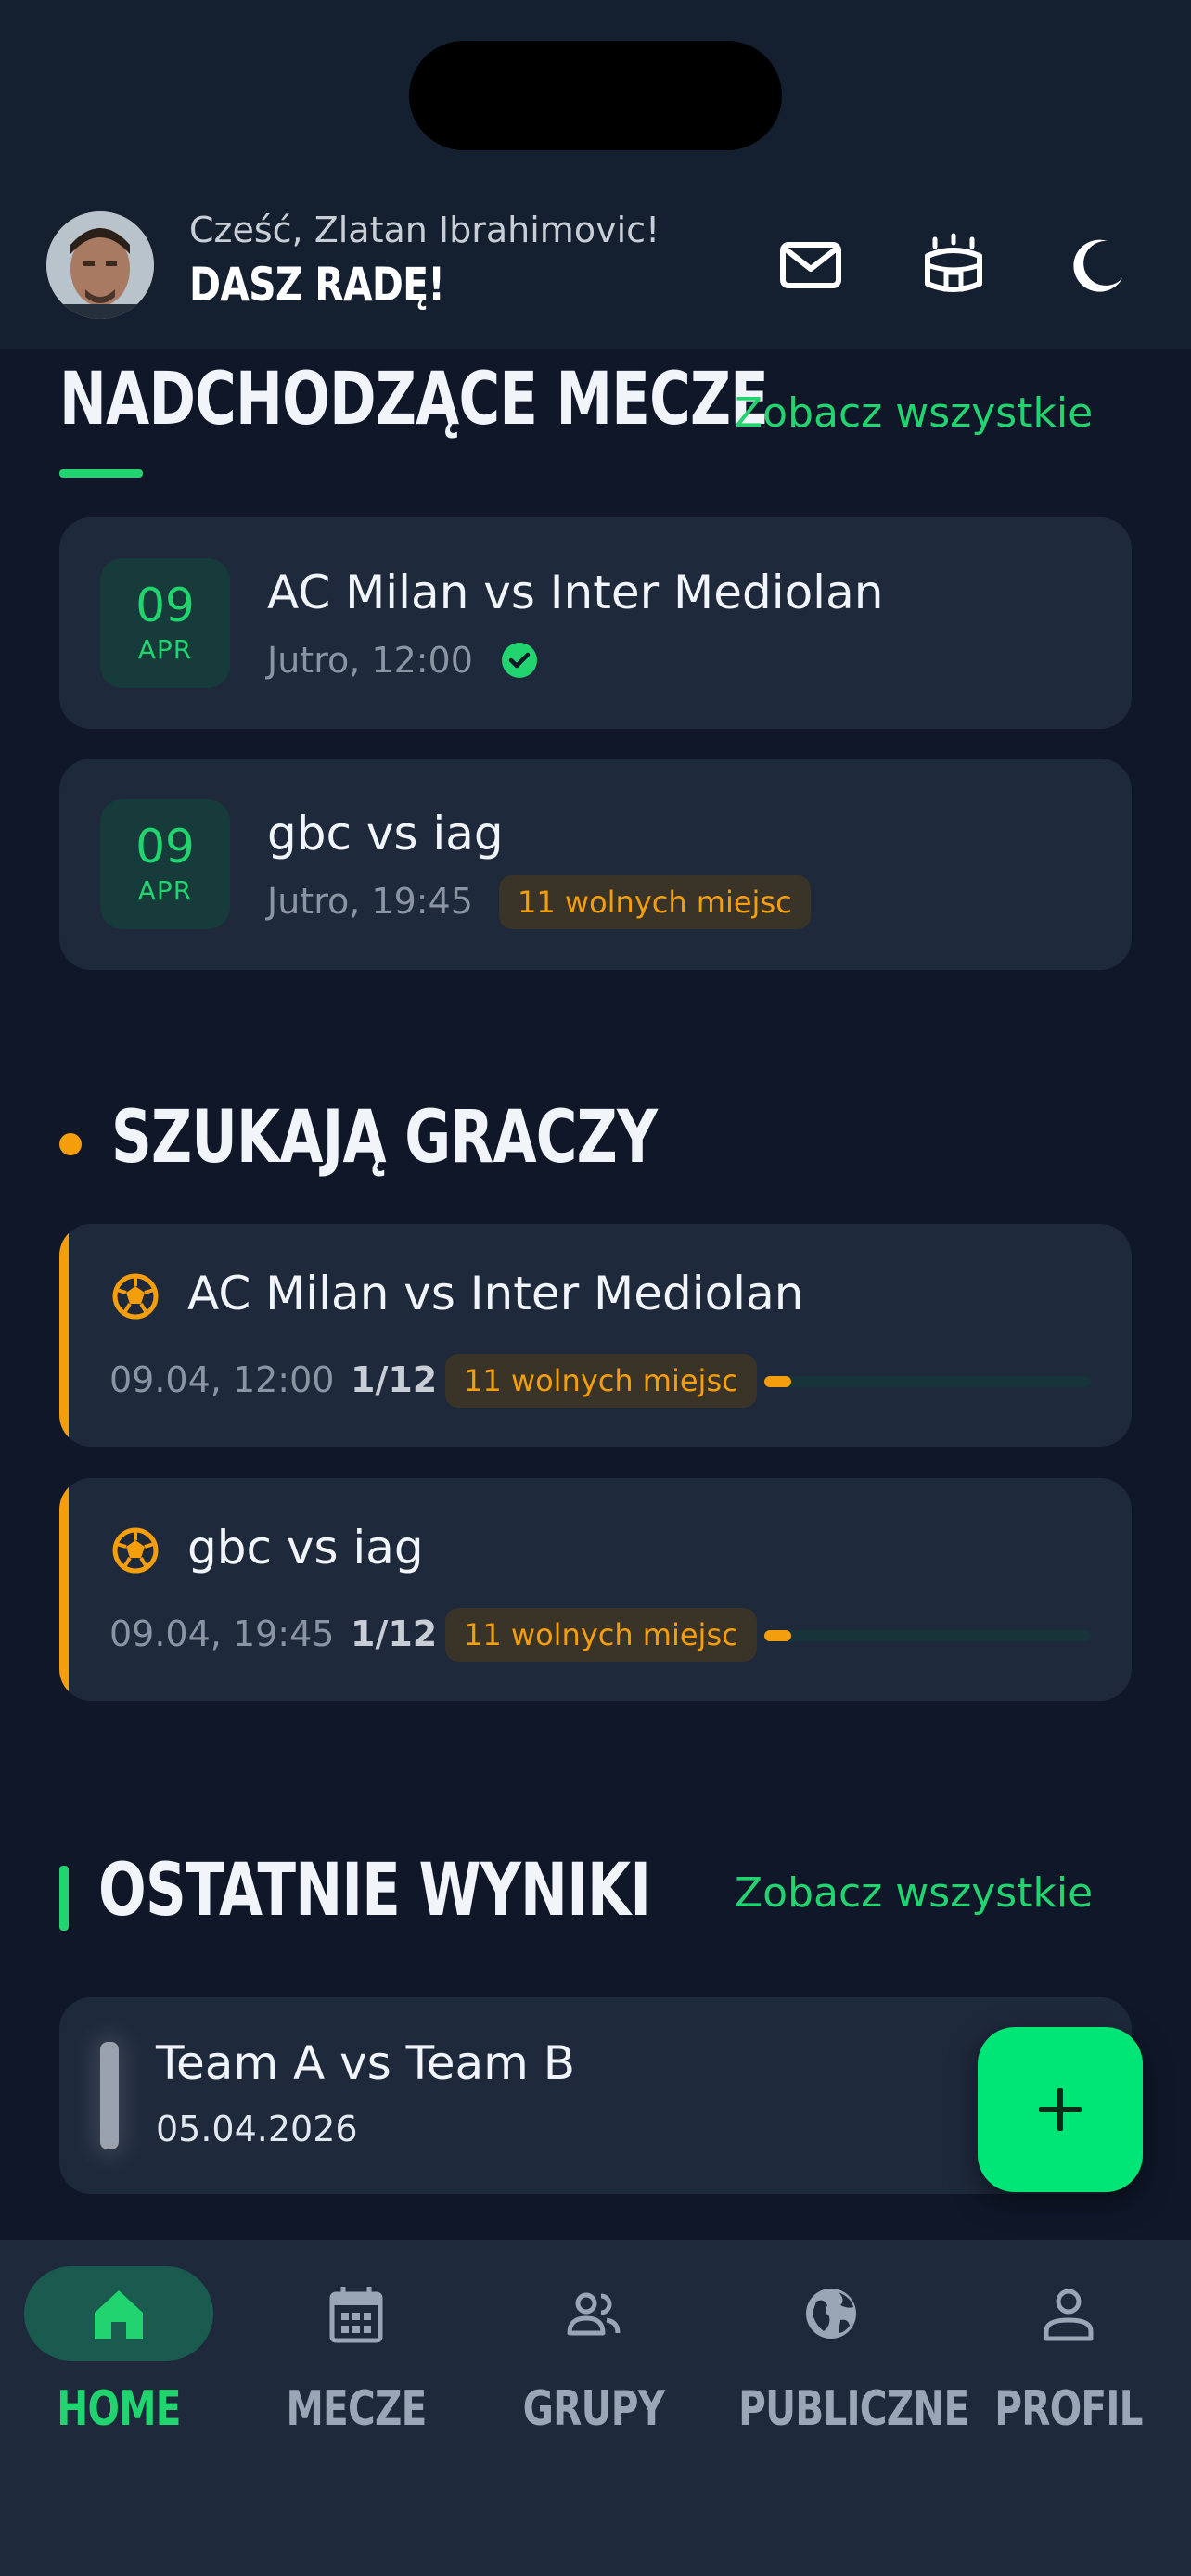  Describe the element at coordinates (1096, 266) in the screenshot. I see `moon-icon` at that location.